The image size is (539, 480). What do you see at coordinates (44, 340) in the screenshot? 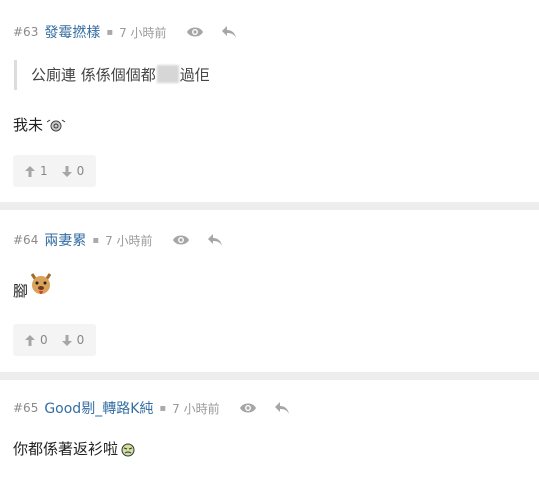
I see `upvote-count: 0` at bounding box center [44, 340].